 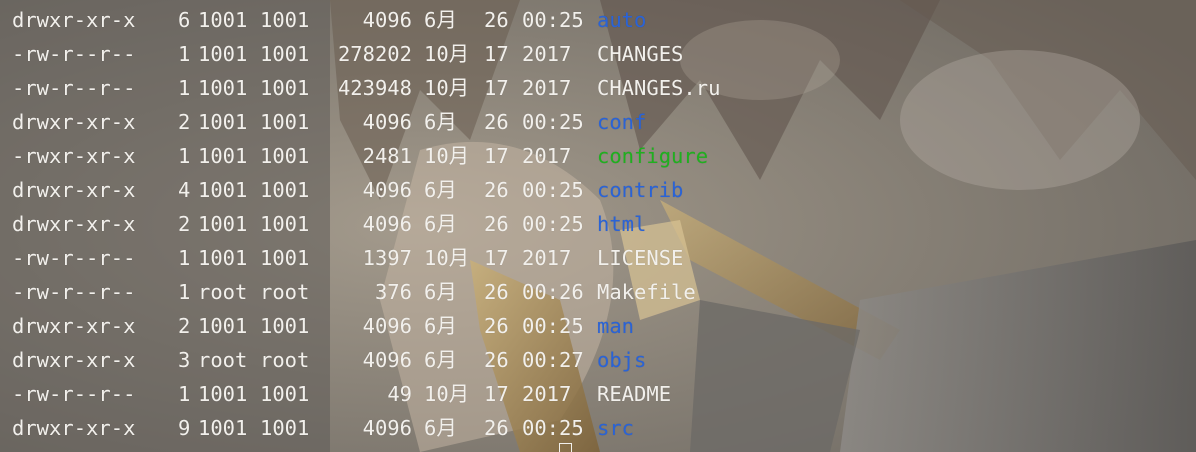 I want to click on file-name: configure, so click(x=653, y=156).